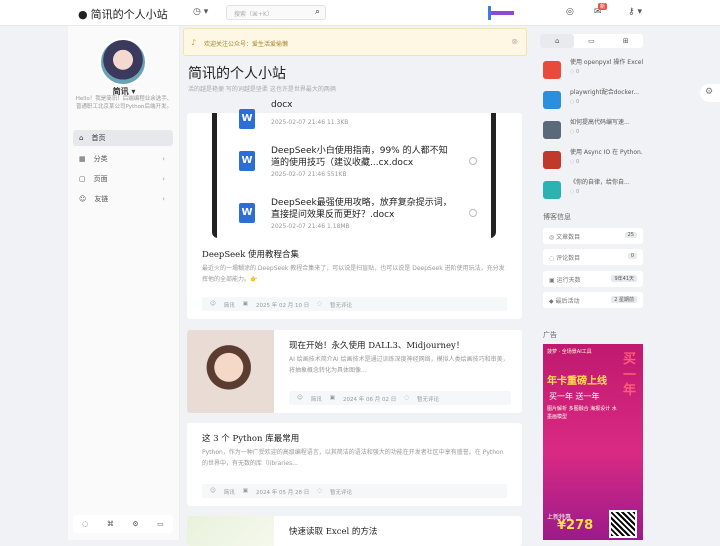  Describe the element at coordinates (194, 42) in the screenshot. I see `bell-icon: ♪` at that location.